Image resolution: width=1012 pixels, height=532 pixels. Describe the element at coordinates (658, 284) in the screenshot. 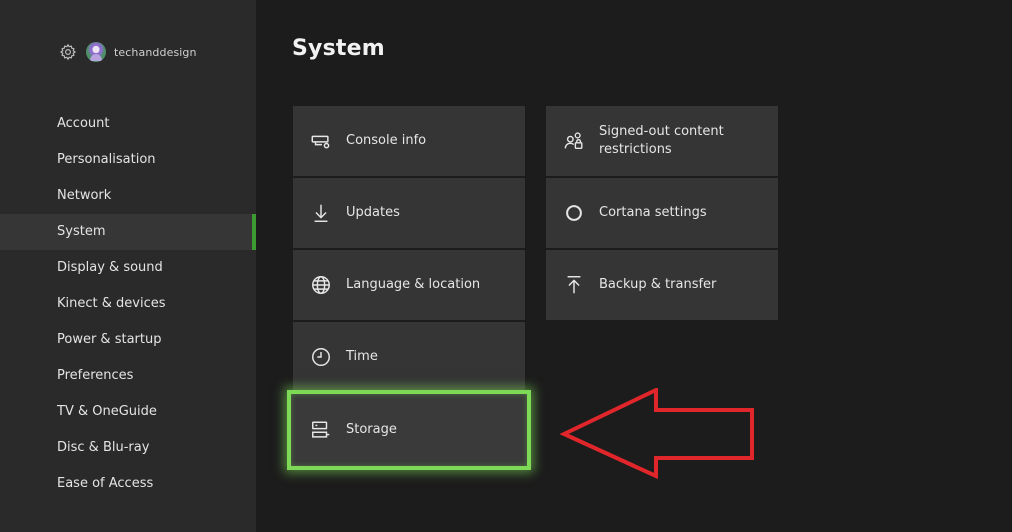

I see `tile-label: Backup & transfer` at that location.